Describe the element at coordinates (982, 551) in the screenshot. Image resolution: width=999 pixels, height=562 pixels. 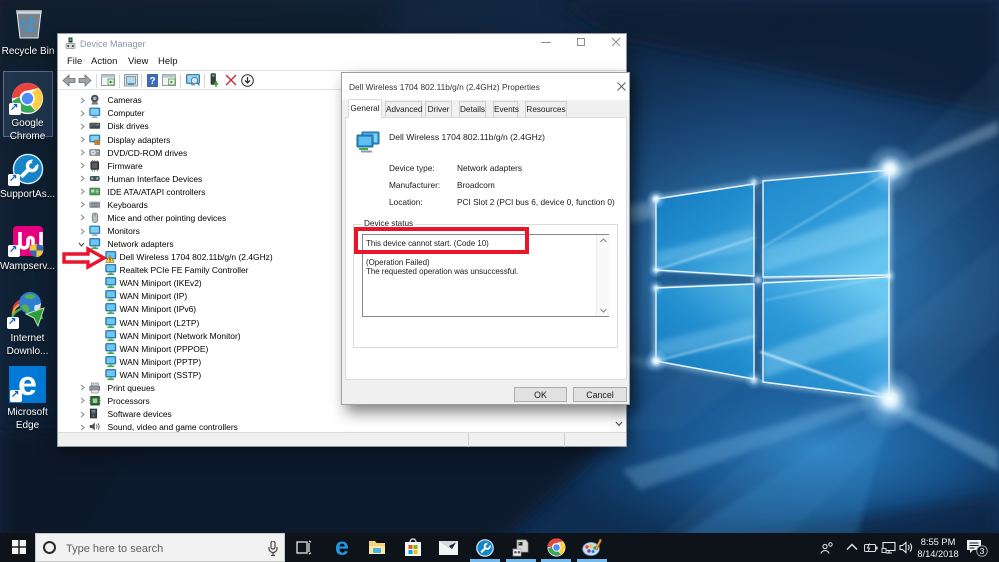
I see `svg-text: 3` at that location.